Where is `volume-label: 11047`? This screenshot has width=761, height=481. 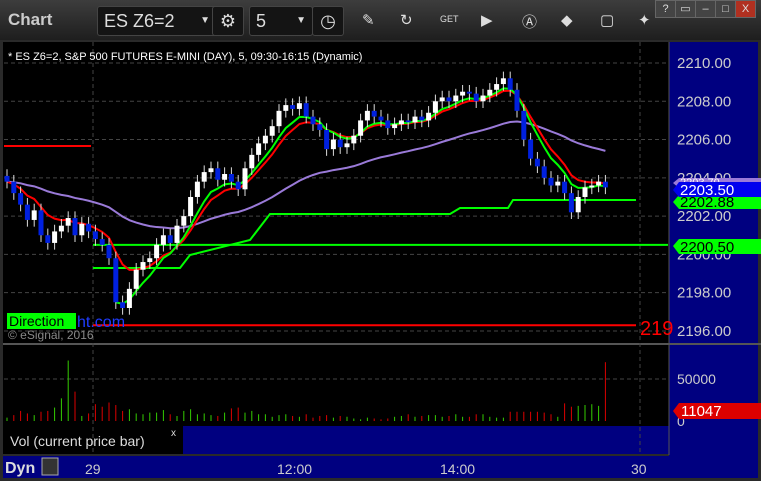
volume-label: 11047 is located at coordinates (701, 411).